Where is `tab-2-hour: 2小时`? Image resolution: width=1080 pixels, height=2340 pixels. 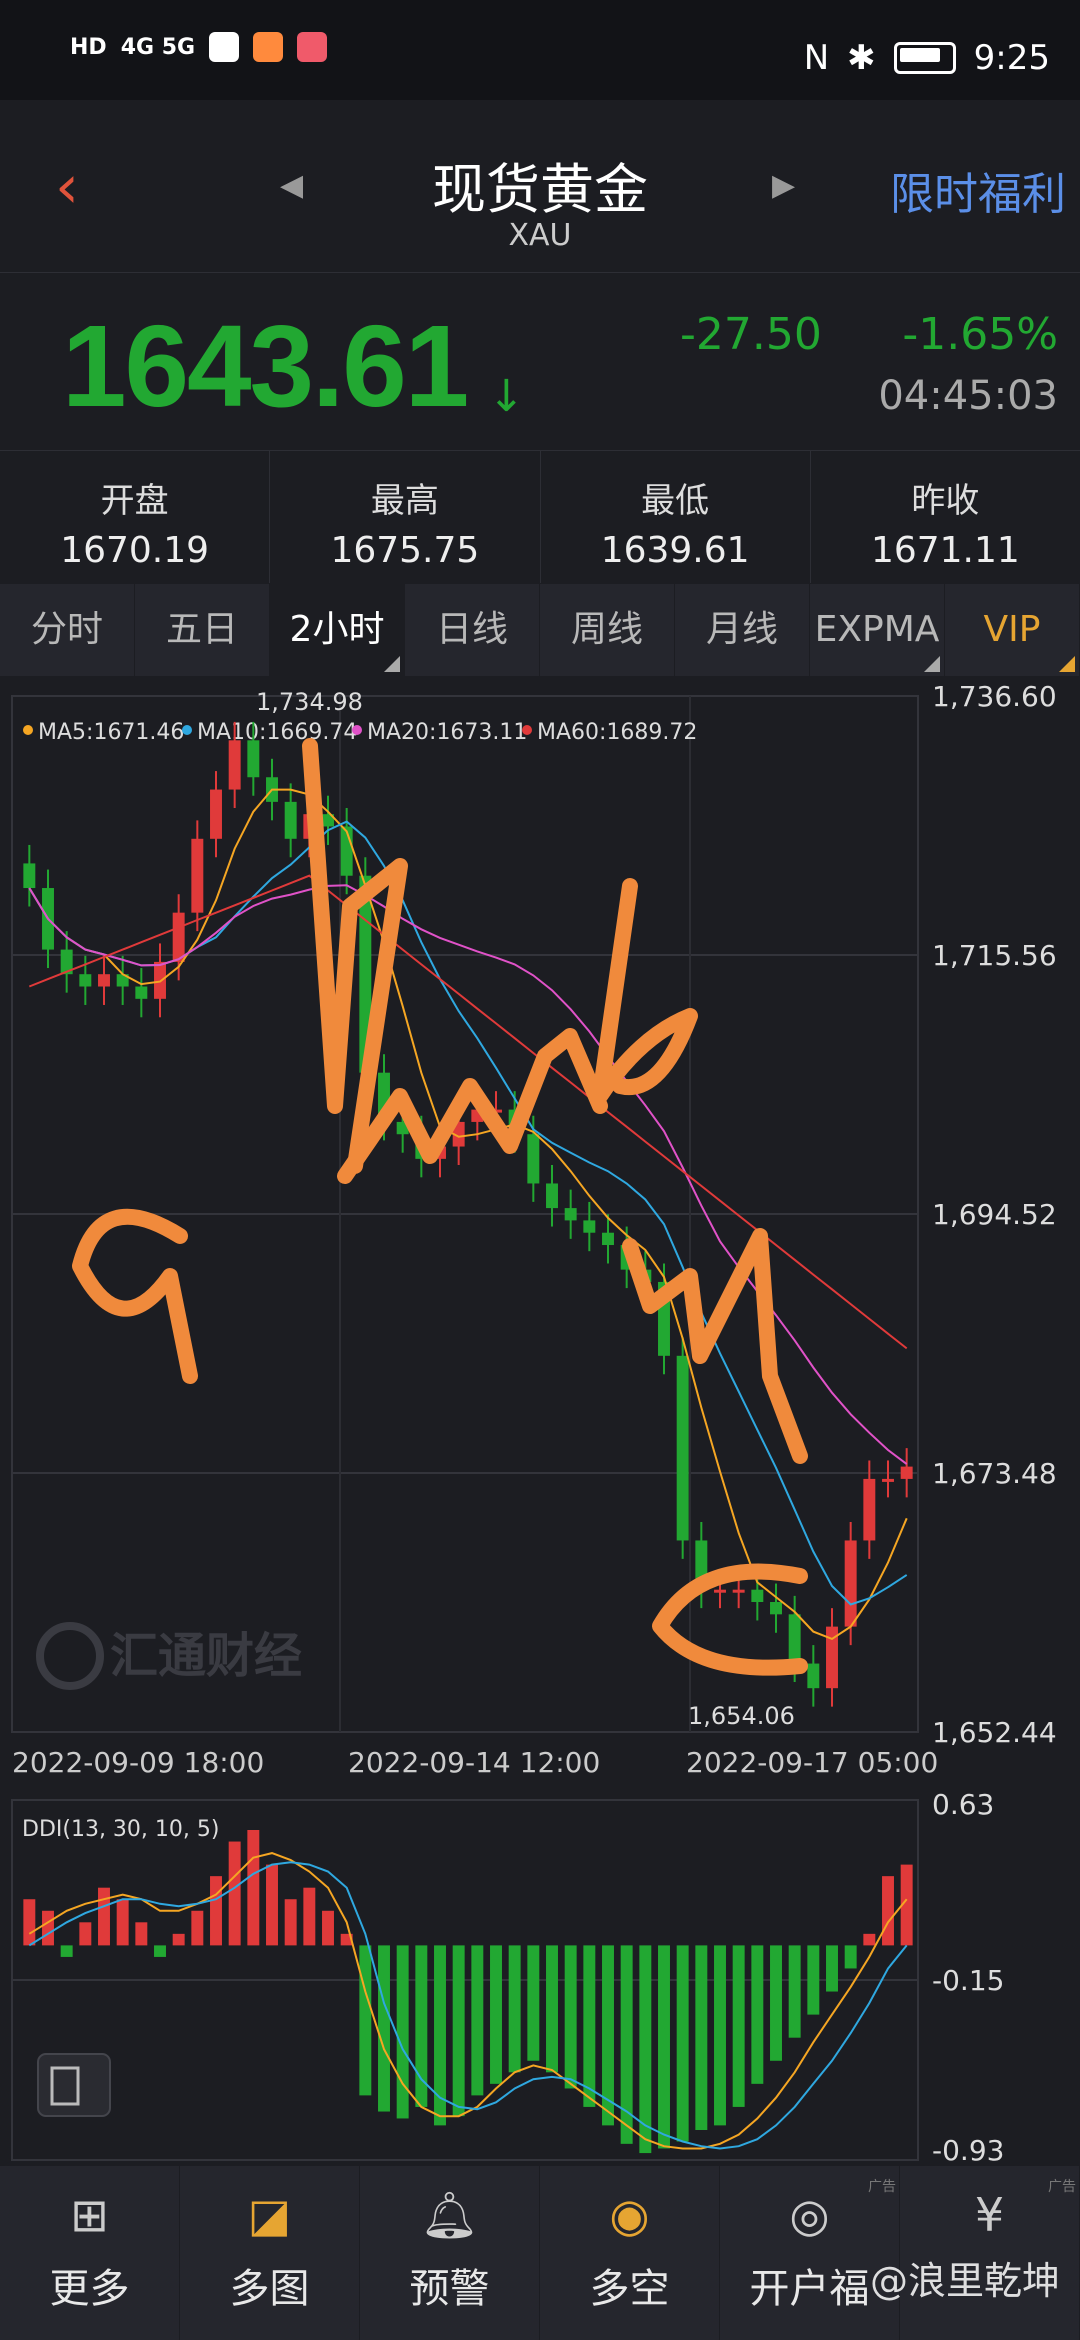
tab-2-hour: 2小时 is located at coordinates (337, 630).